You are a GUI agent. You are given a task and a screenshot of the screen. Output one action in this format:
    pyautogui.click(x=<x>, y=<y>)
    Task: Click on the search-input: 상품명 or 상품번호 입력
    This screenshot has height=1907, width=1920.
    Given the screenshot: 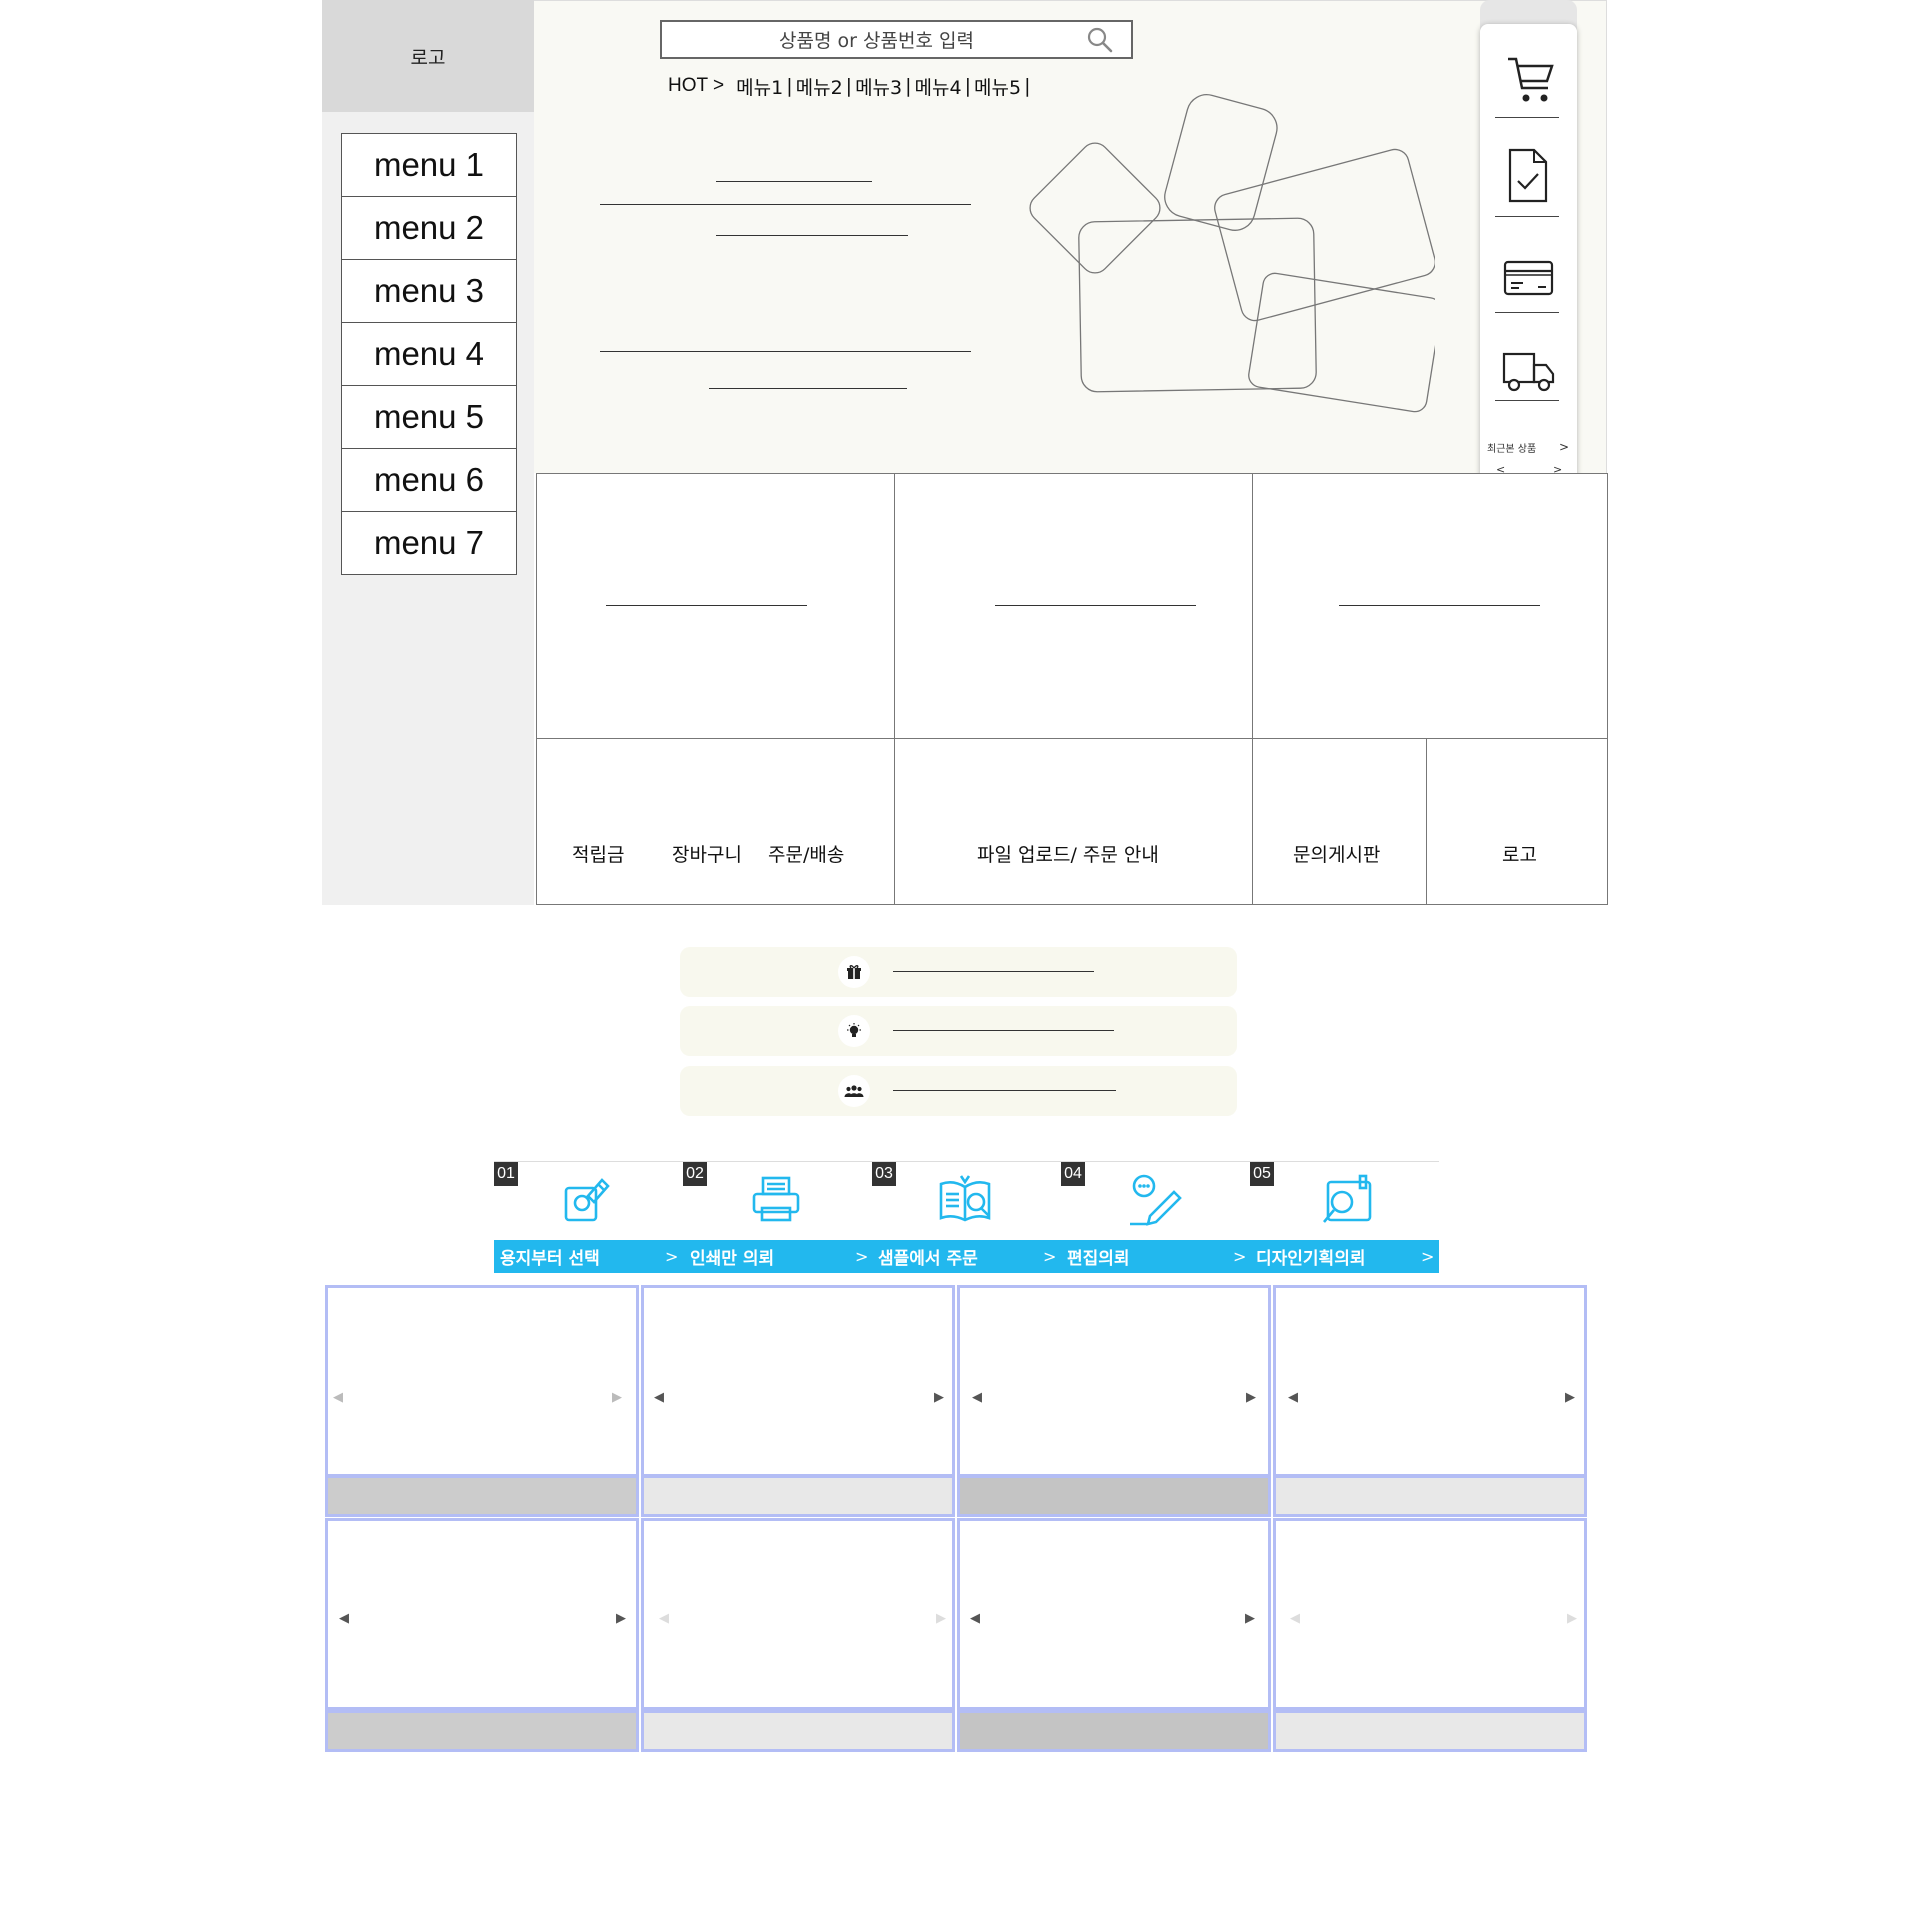 What is the action you would take?
    pyautogui.click(x=896, y=39)
    